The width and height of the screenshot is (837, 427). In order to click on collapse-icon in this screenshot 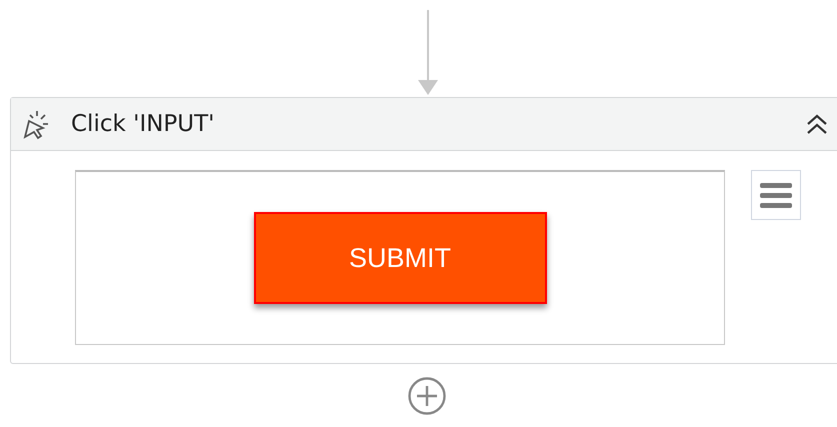, I will do `click(817, 124)`.